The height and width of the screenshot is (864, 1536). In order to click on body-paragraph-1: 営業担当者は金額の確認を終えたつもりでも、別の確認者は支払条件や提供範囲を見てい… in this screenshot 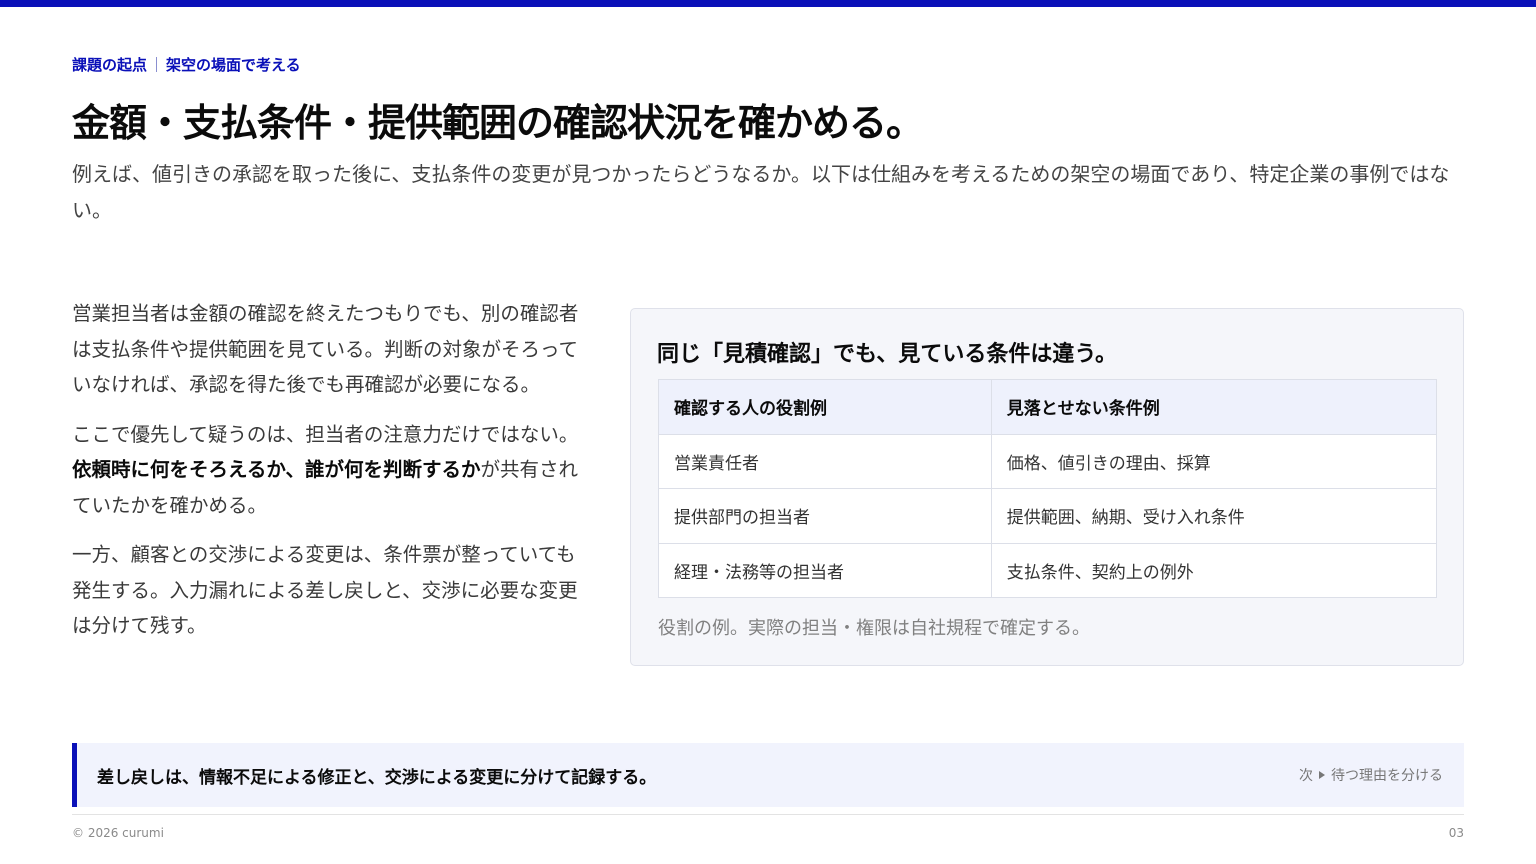, I will do `click(325, 349)`.